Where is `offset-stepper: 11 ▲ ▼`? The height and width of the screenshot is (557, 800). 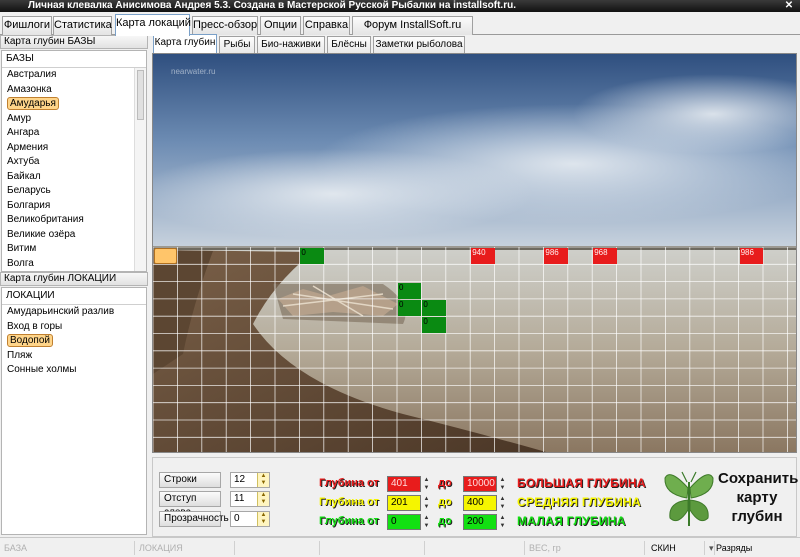
offset-stepper: 11 ▲ ▼ is located at coordinates (250, 499).